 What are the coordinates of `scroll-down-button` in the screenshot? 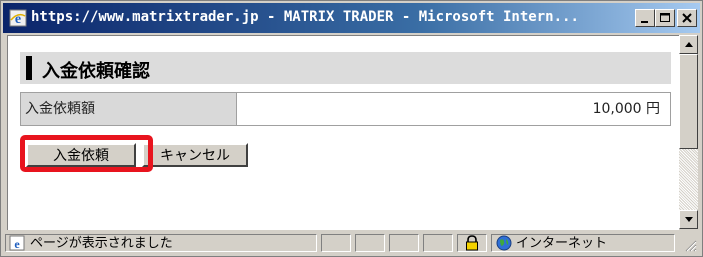 It's located at (688, 219).